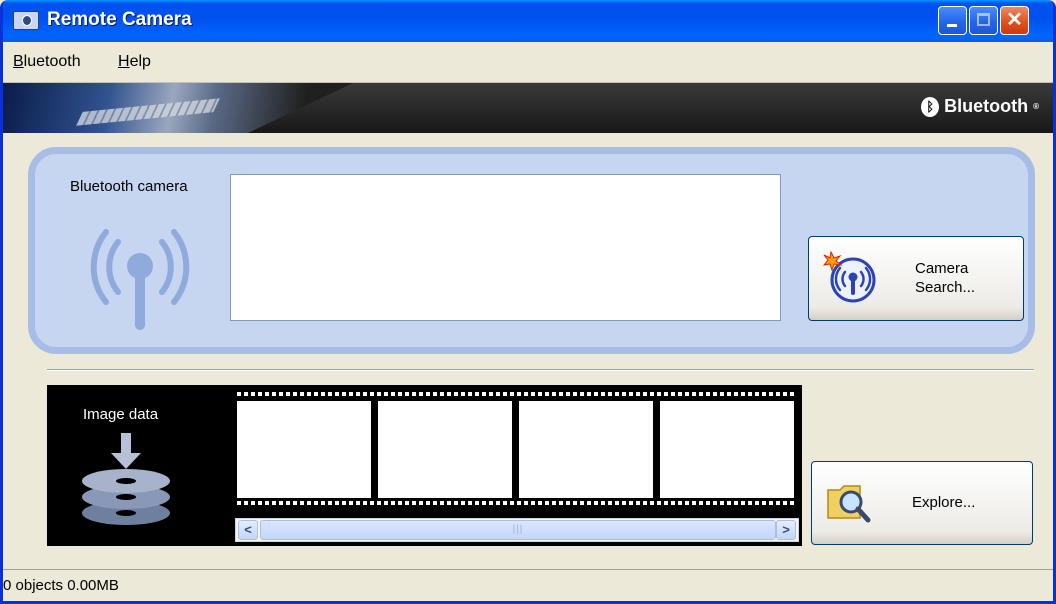 Image resolution: width=1056 pixels, height=604 pixels. Describe the element at coordinates (528, 21) in the screenshot. I see `title-bar: Remote Camera ✕` at that location.